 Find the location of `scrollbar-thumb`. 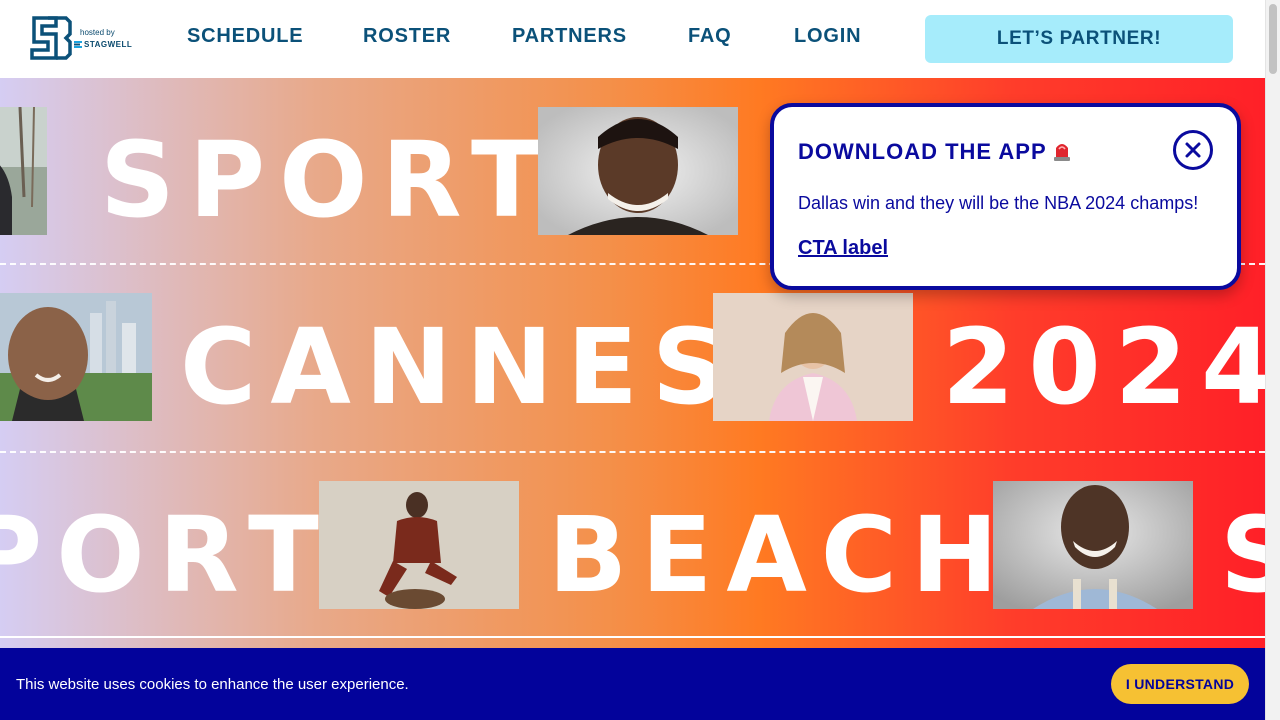

scrollbar-thumb is located at coordinates (1273, 39).